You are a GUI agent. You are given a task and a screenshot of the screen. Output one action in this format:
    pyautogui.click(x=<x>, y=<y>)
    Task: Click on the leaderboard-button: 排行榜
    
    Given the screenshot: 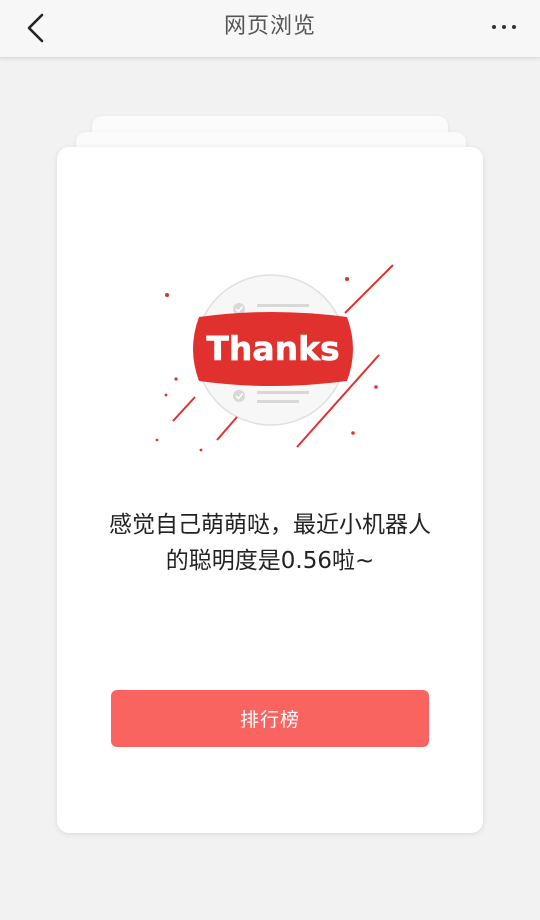 What is the action you would take?
    pyautogui.click(x=270, y=718)
    